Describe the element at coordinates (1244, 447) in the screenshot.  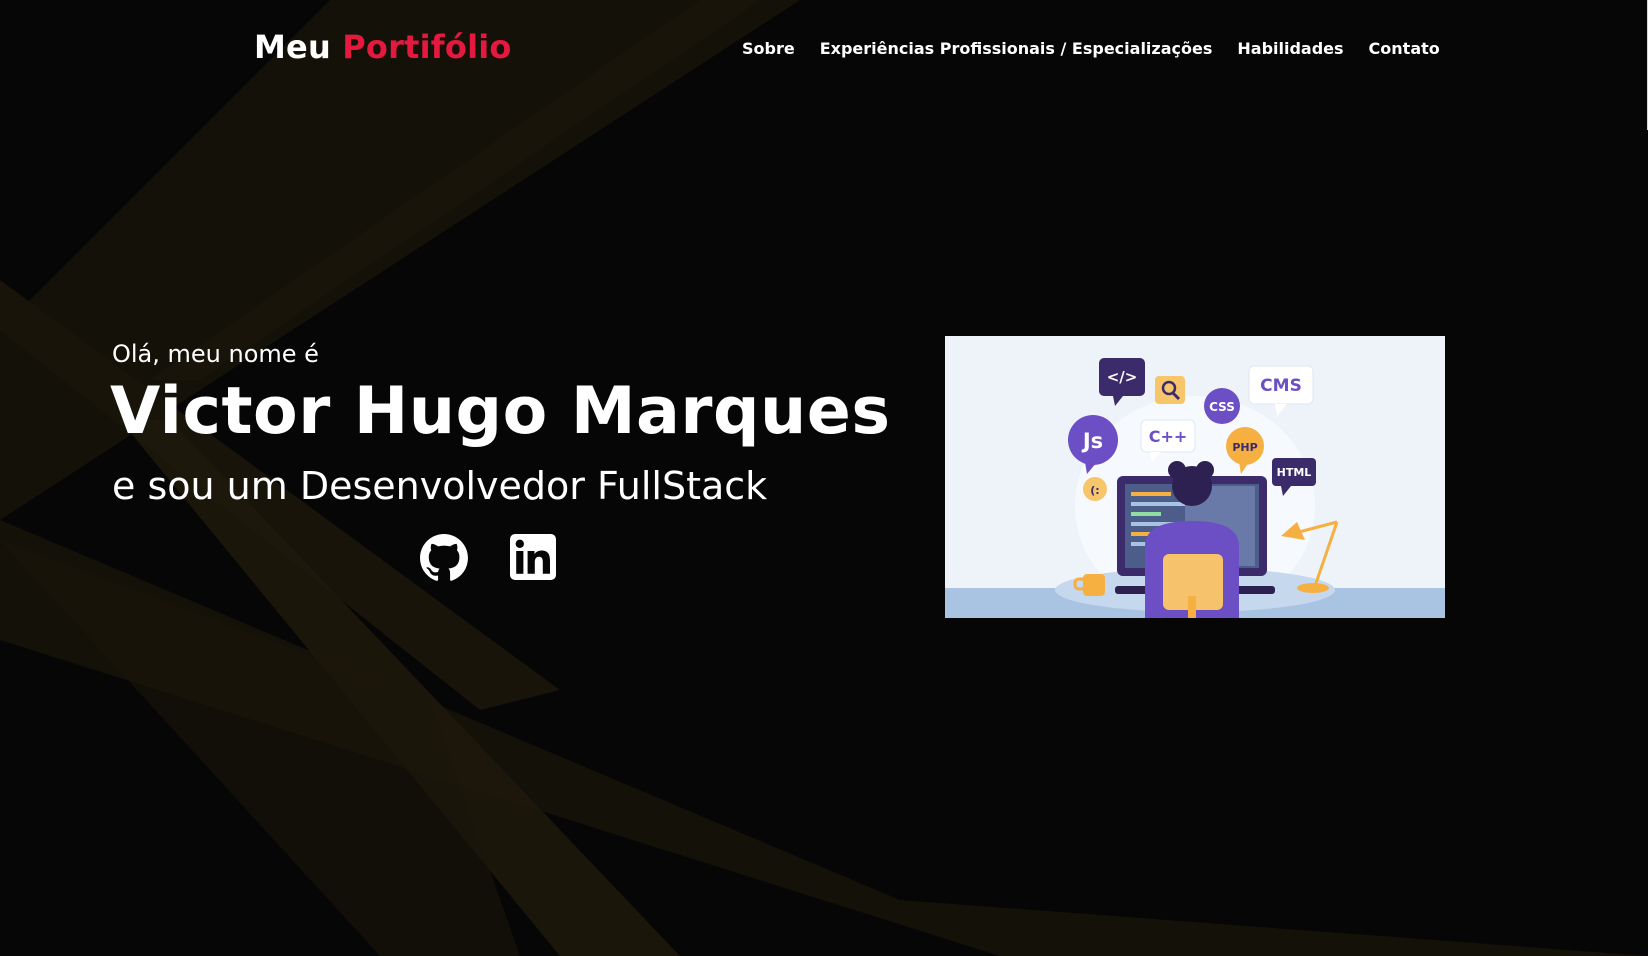
I see `svg-text: PHP` at that location.